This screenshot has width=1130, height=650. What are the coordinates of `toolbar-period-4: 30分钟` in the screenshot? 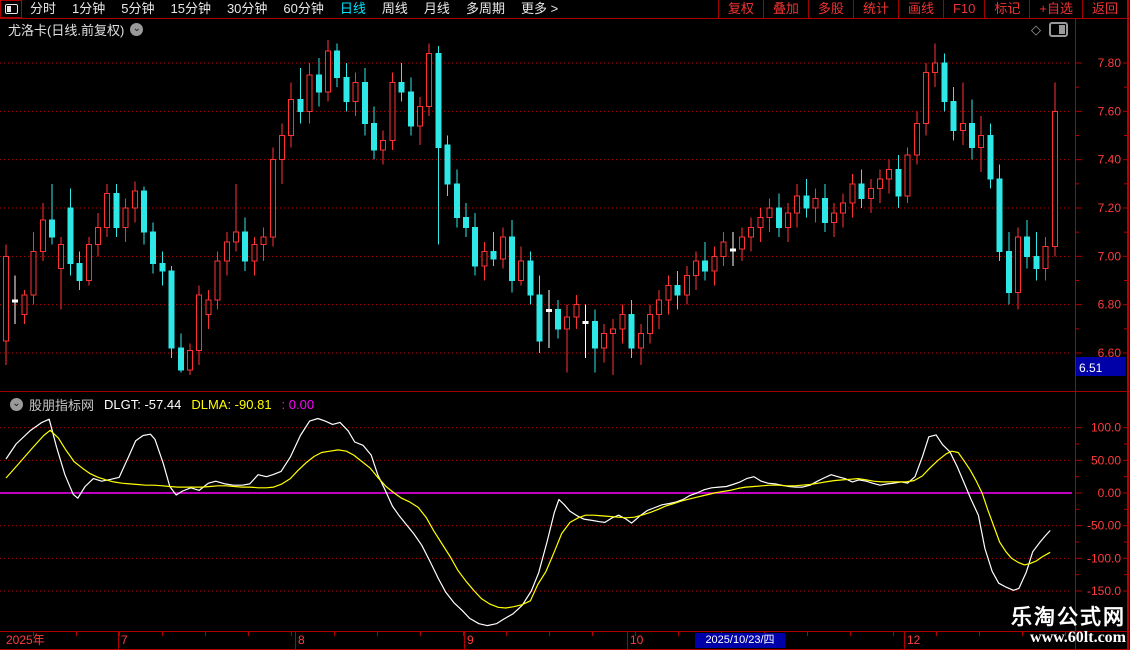 It's located at (247, 9).